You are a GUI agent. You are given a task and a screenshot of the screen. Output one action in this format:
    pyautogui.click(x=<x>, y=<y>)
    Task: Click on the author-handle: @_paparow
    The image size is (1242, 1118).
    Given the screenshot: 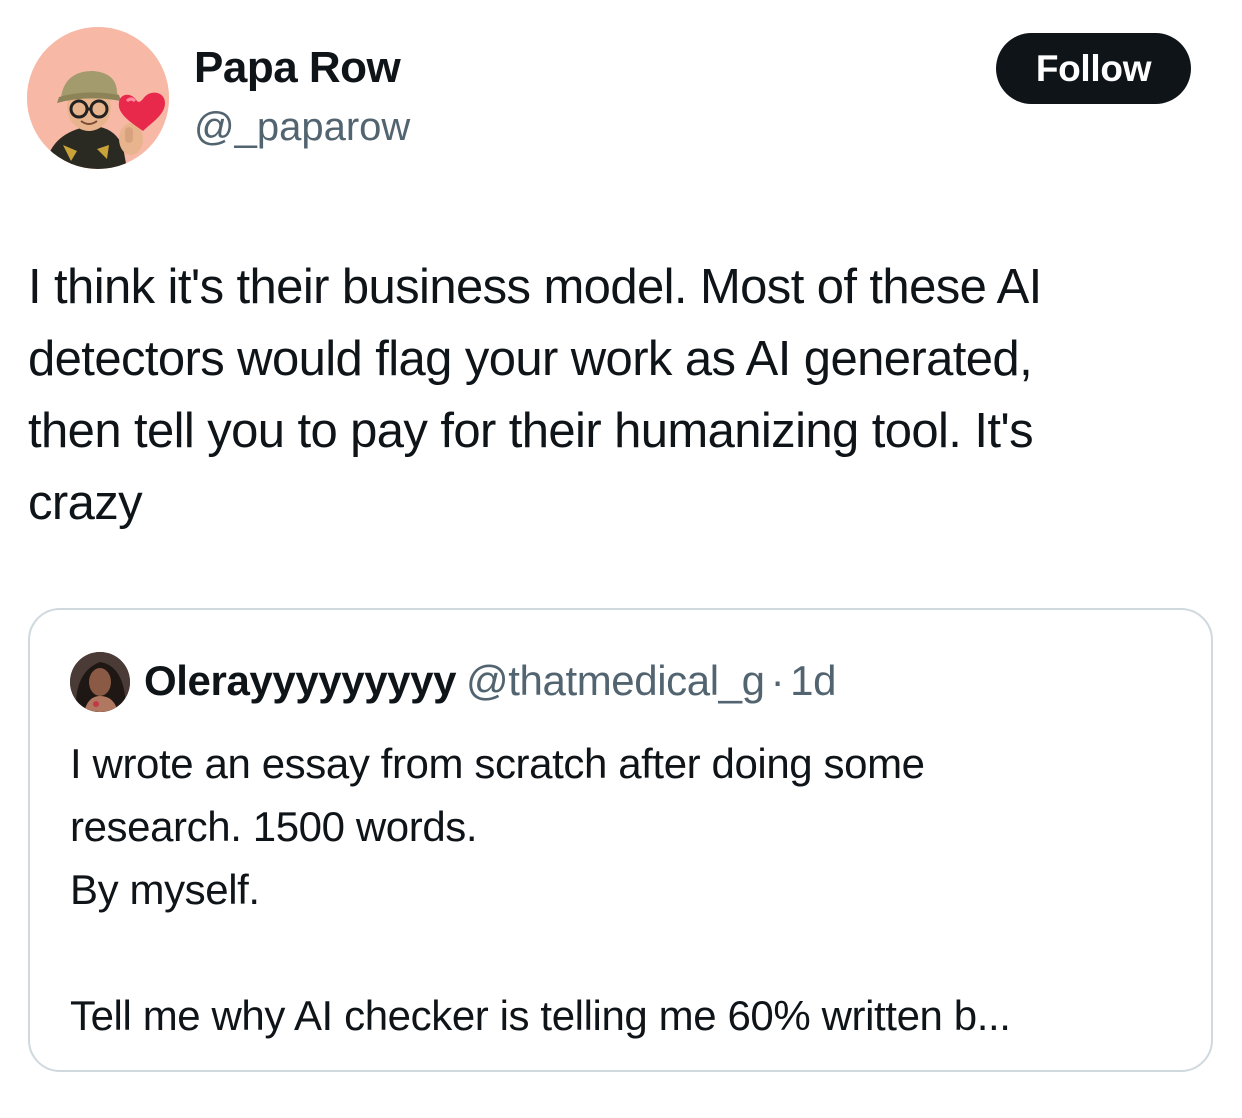 What is the action you would take?
    pyautogui.click(x=302, y=127)
    